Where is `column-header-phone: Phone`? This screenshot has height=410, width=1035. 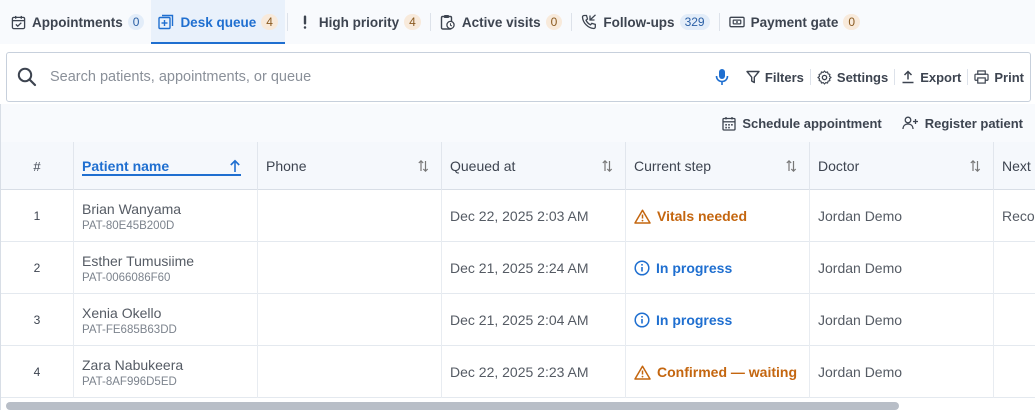 column-header-phone: Phone is located at coordinates (350, 166).